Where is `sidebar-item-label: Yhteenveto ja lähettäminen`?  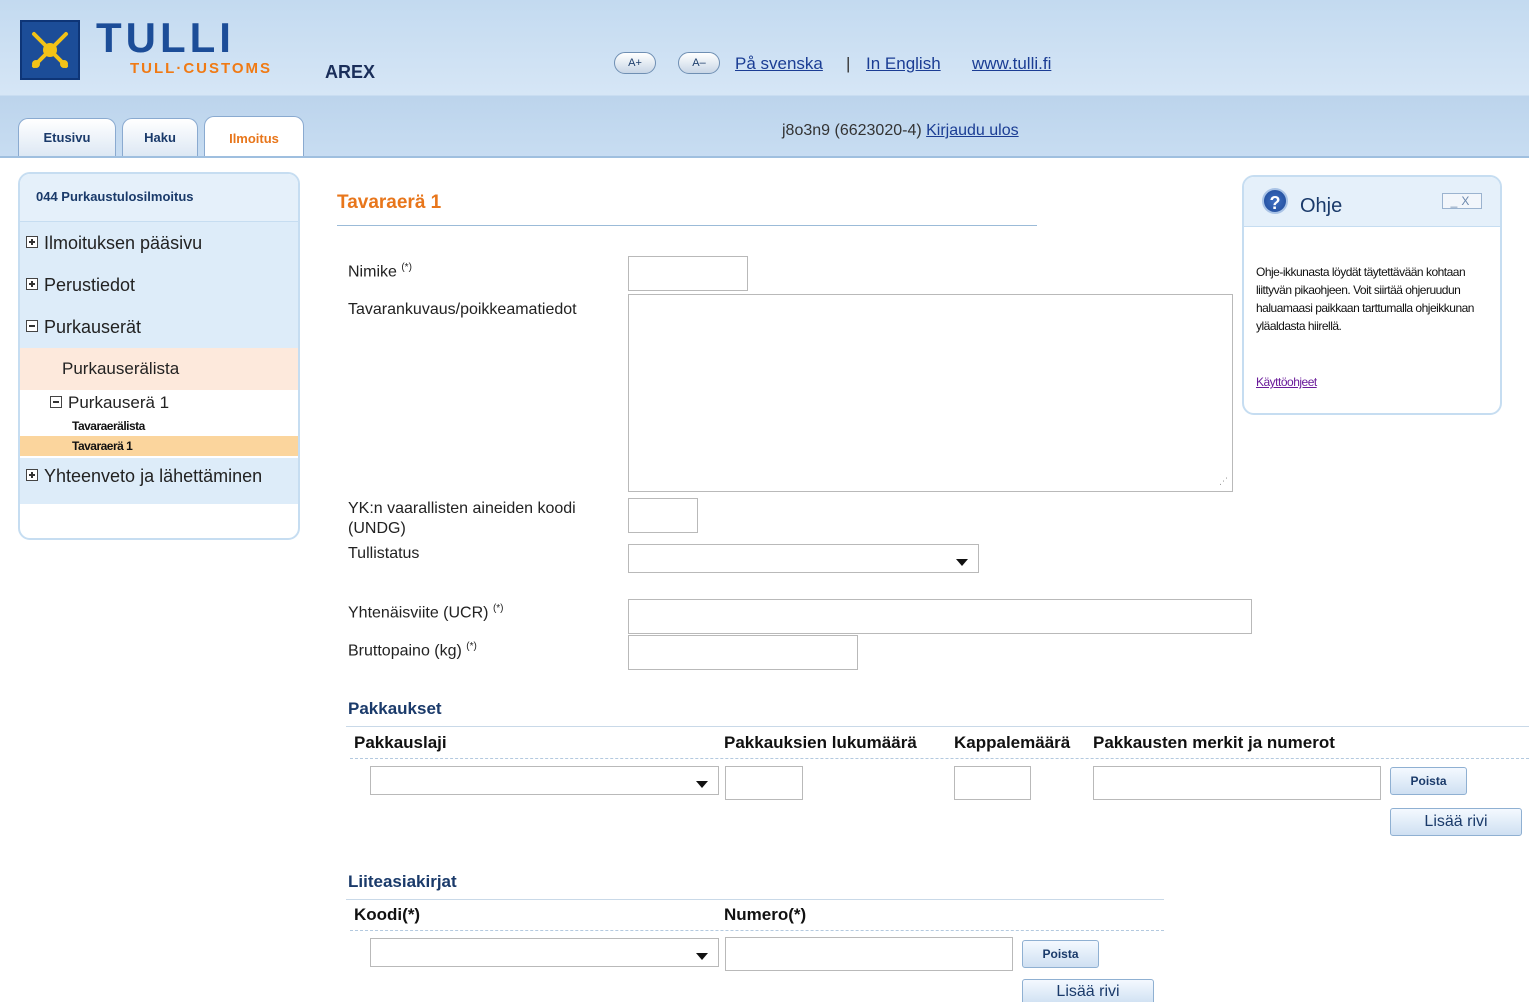
sidebar-item-label: Yhteenveto ja lähettäminen is located at coordinates (153, 476).